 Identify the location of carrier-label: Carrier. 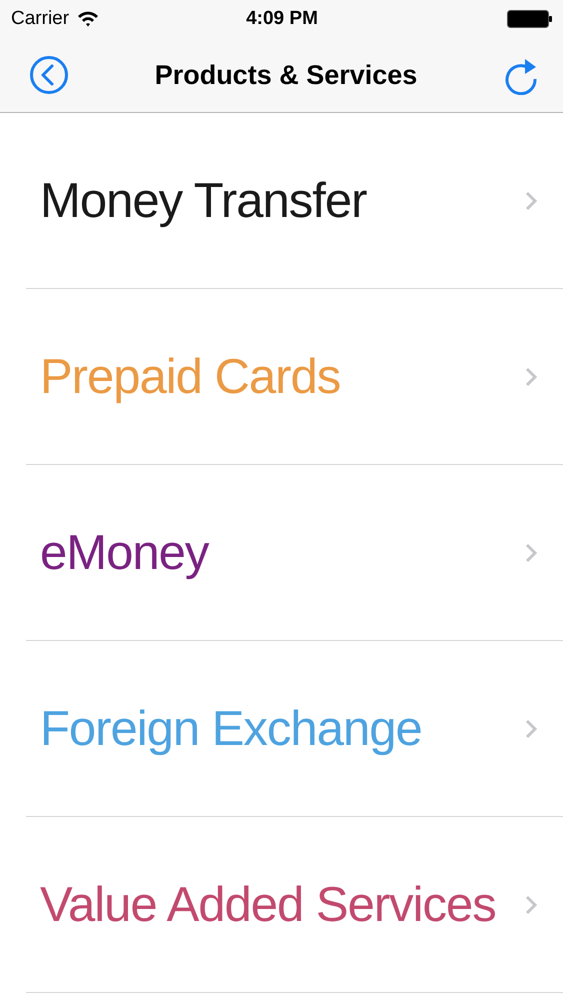
(40, 19).